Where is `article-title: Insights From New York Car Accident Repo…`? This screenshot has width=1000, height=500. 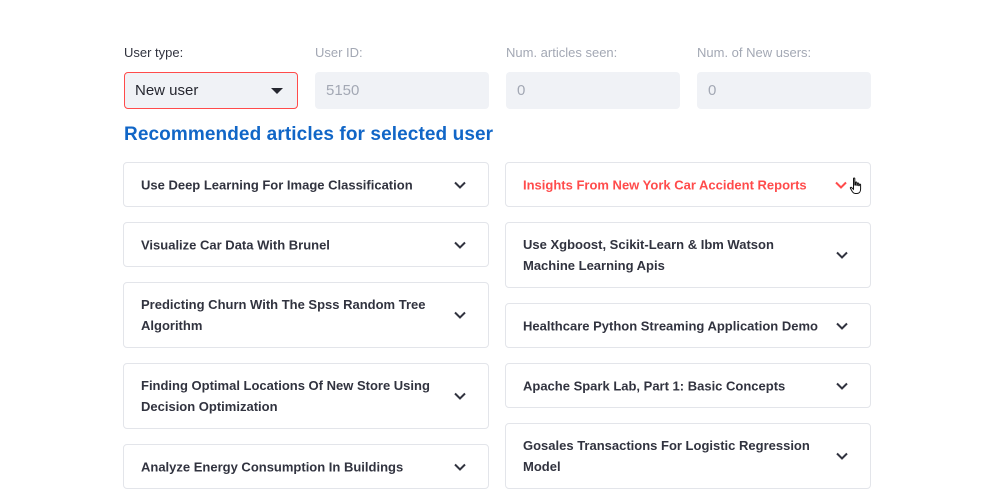
article-title: Insights From New York Car Accident Repo… is located at coordinates (665, 184).